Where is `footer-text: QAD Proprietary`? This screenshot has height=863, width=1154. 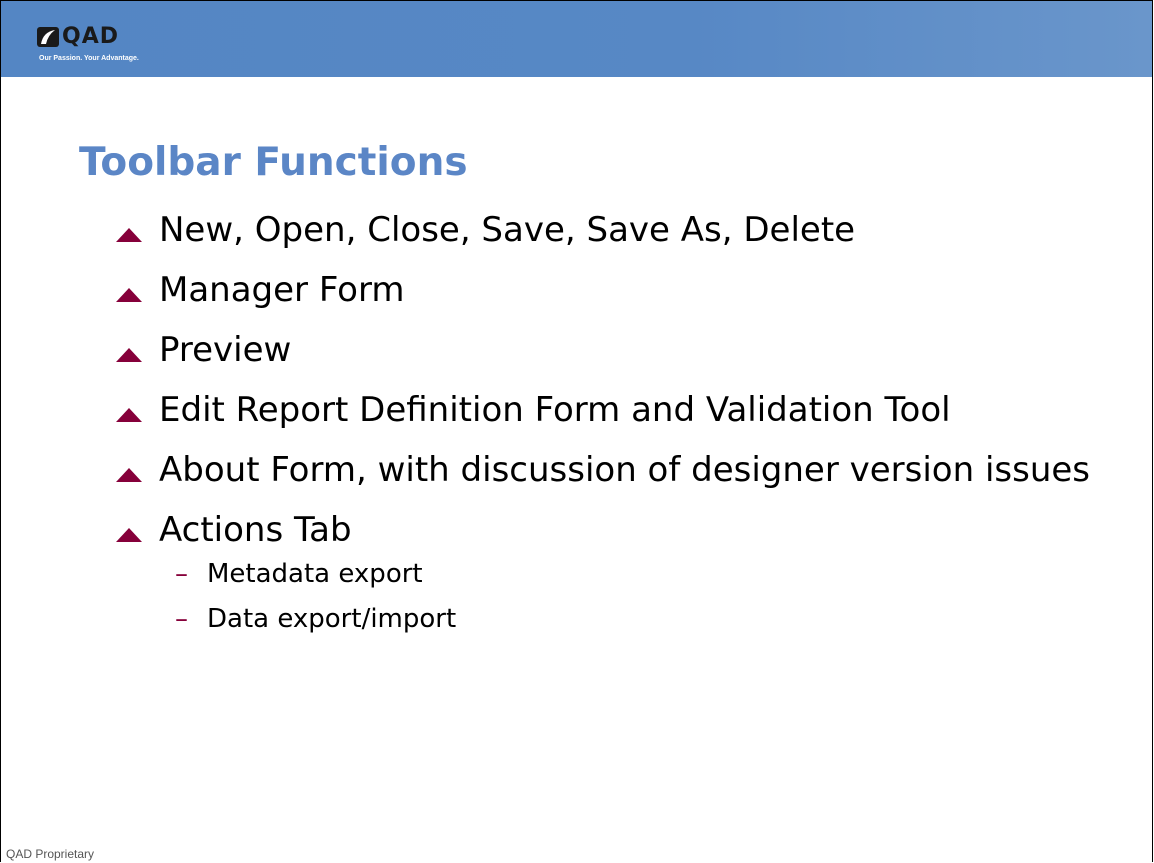 footer-text: QAD Proprietary is located at coordinates (50, 854).